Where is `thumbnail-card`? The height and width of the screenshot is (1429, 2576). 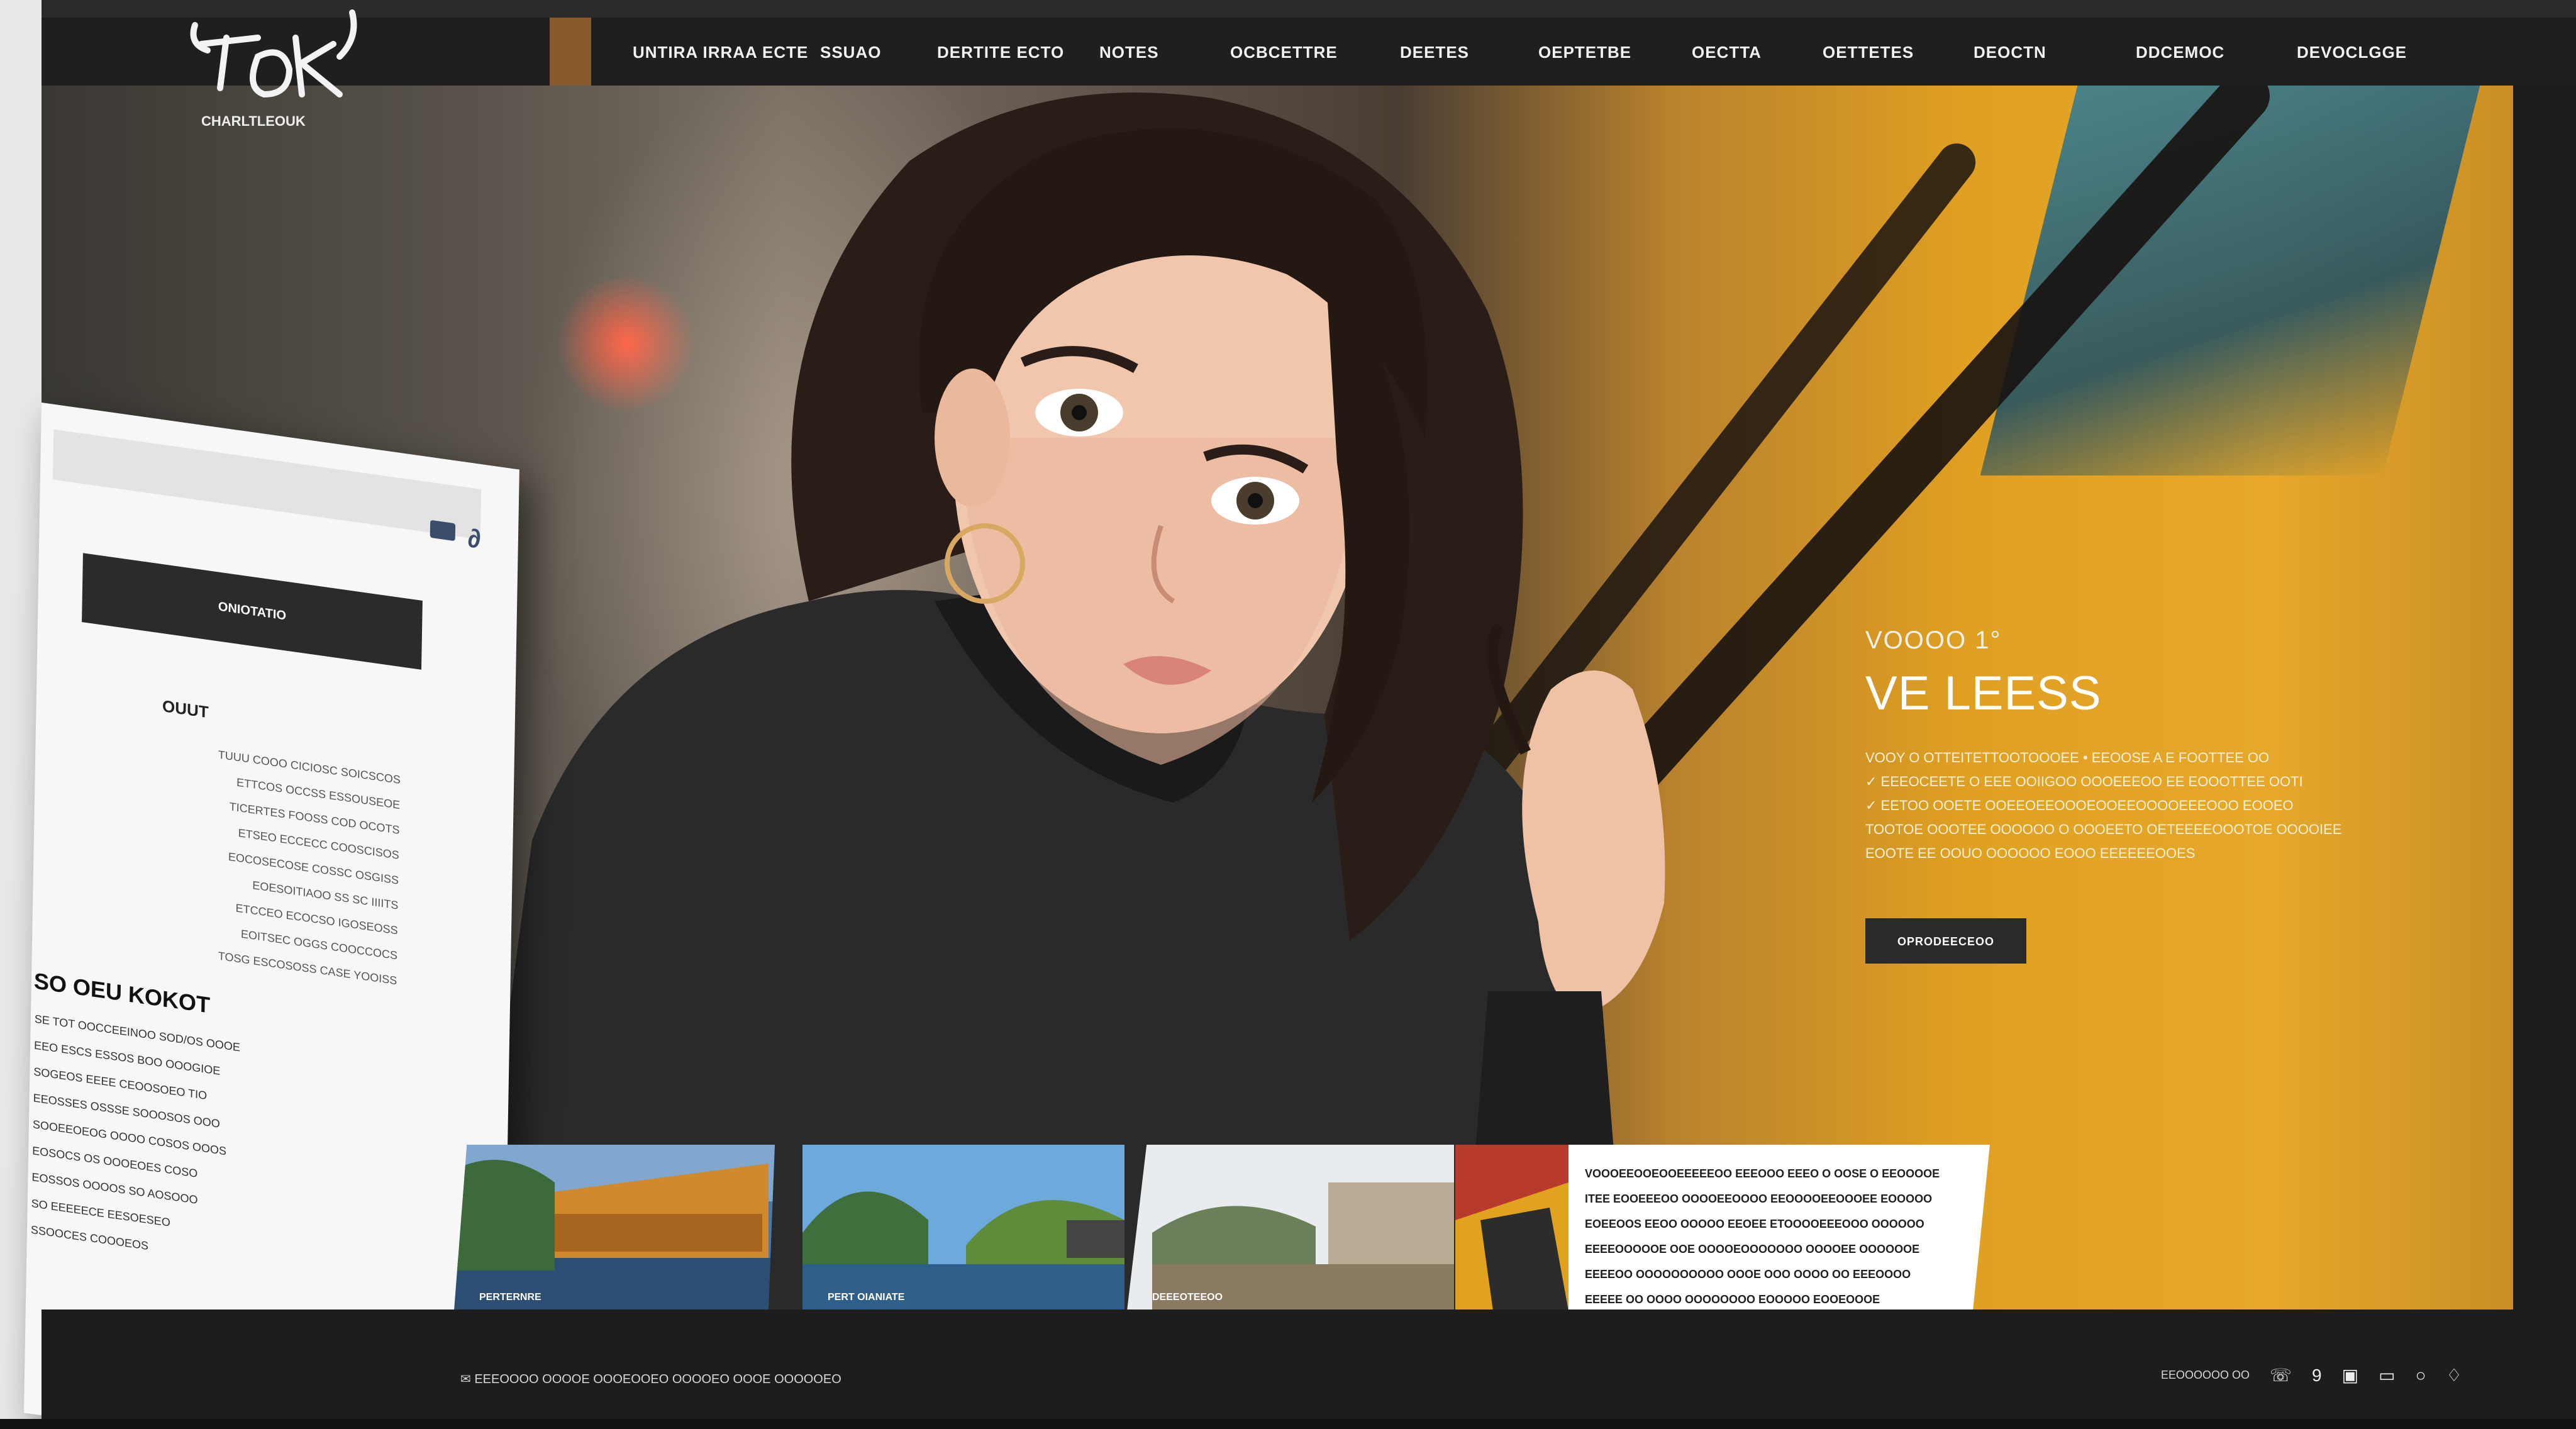
thumbnail-card is located at coordinates (1511, 1228).